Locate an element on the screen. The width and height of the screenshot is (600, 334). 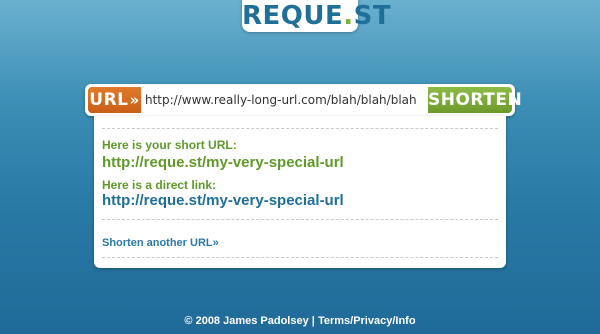
short-url-label: Here is your short URL: is located at coordinates (169, 145).